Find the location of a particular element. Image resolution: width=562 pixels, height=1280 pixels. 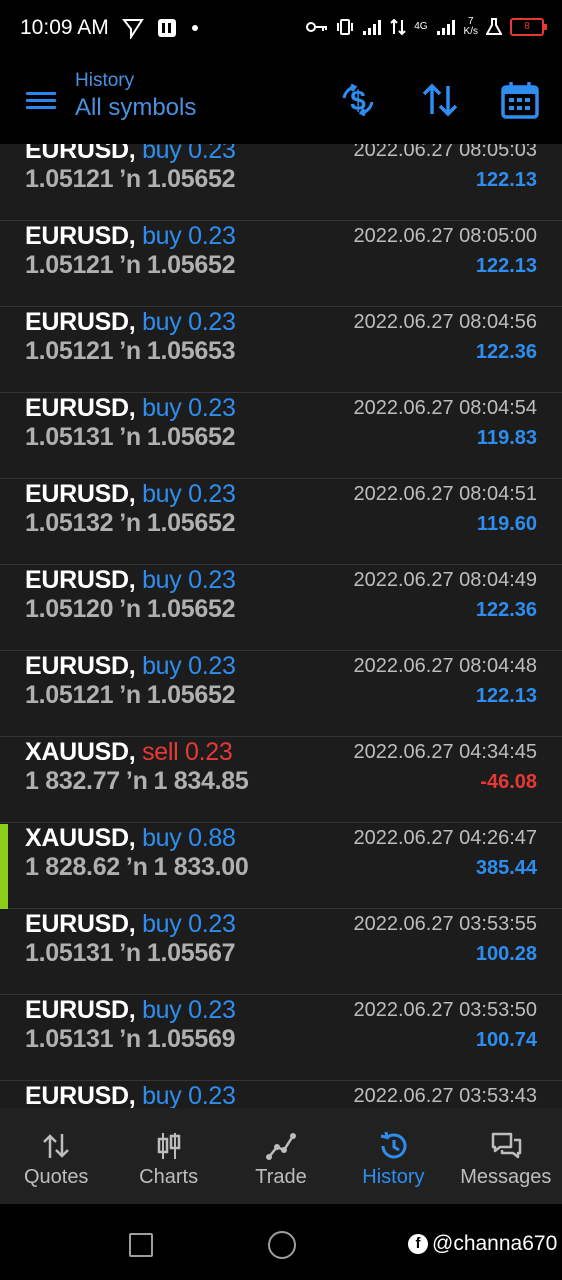

deal-profit: 122.13 is located at coordinates (506, 180).